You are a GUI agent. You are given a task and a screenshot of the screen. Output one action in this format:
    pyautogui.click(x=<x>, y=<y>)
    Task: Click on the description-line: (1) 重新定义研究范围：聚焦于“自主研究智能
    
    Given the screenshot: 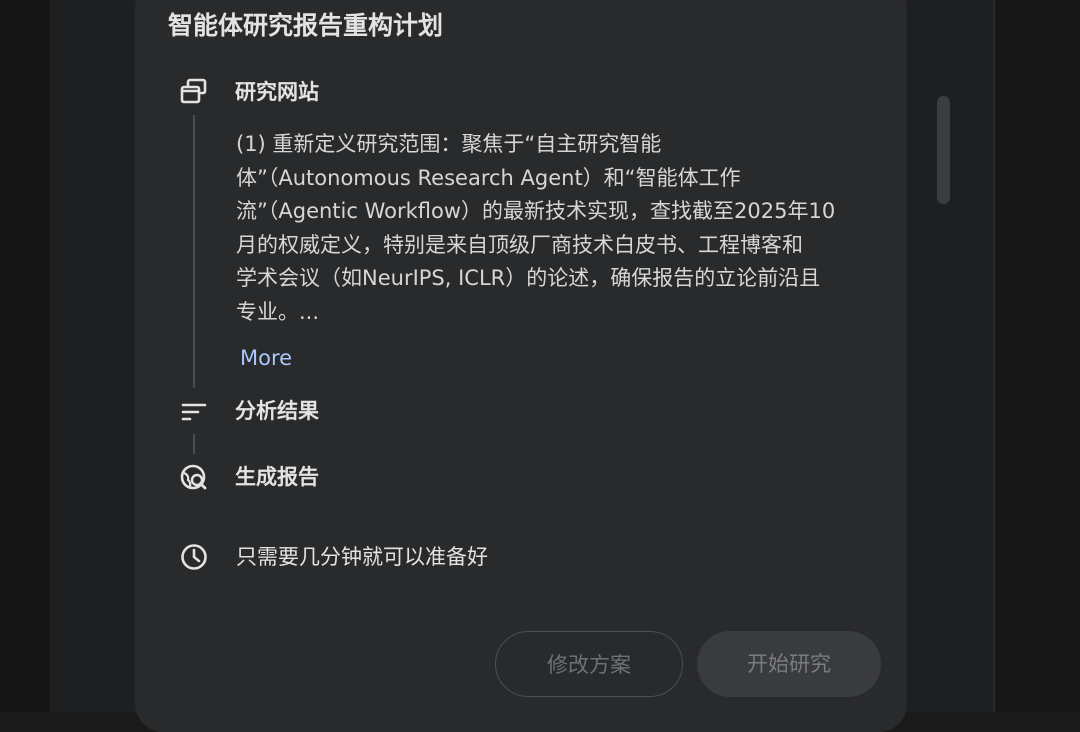 What is the action you would take?
    pyautogui.click(x=449, y=144)
    